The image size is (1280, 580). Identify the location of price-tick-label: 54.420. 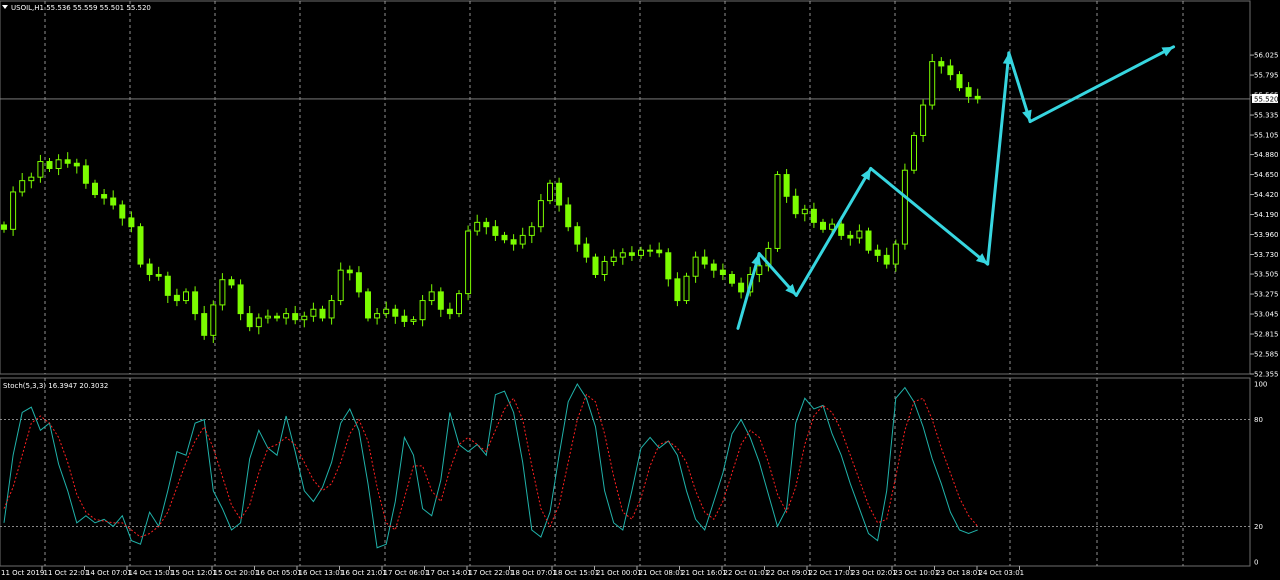
(1266, 195).